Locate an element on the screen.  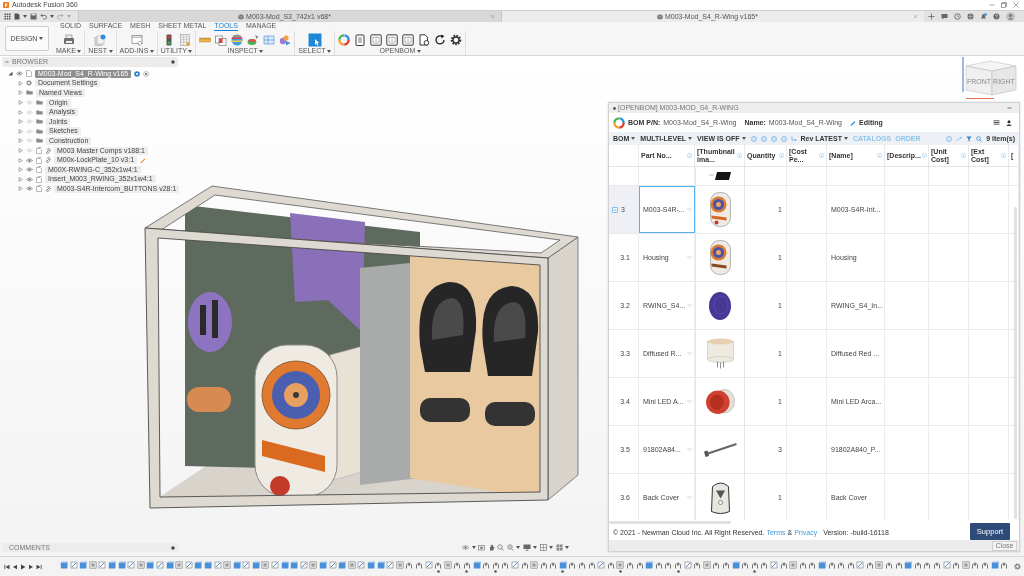
close-icon is located at coordinates (915, 16).